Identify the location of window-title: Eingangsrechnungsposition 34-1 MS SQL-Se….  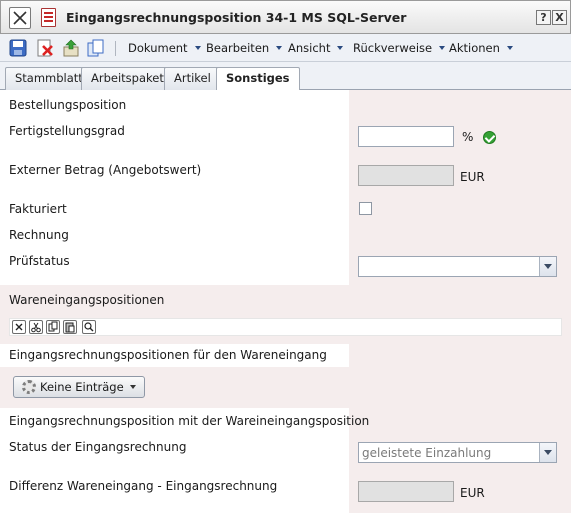
(236, 17).